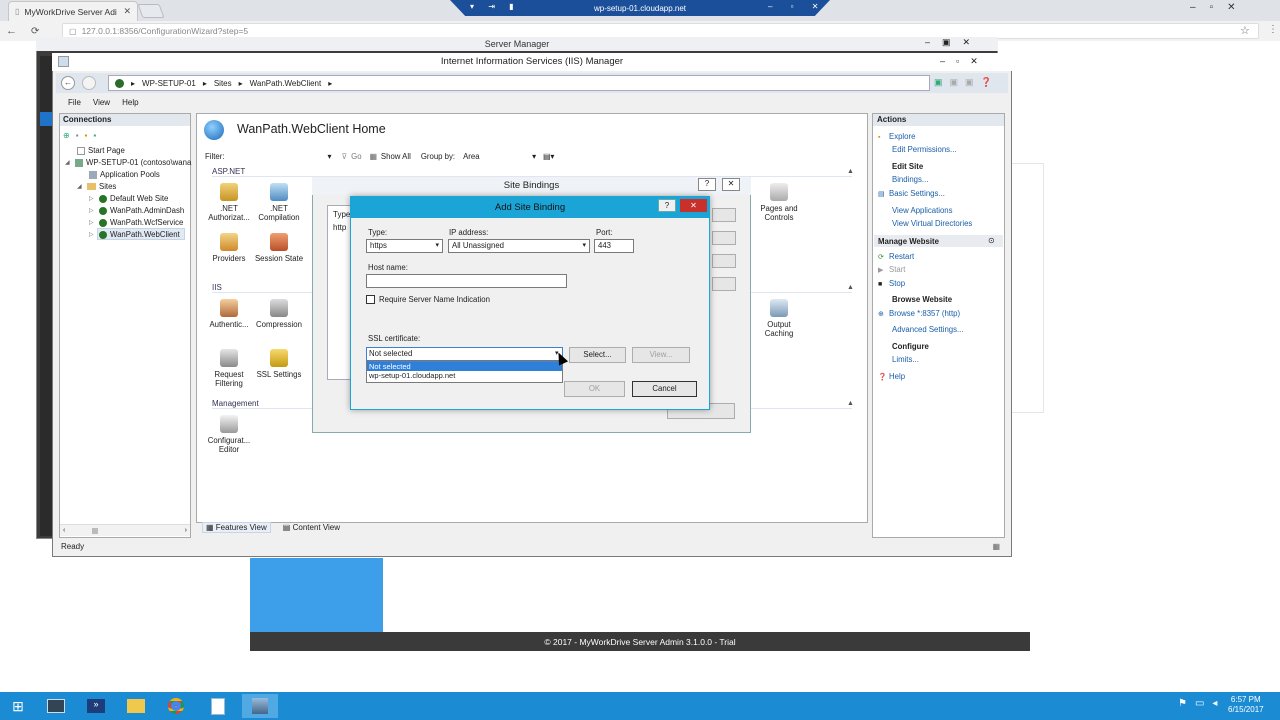  Describe the element at coordinates (373, 156) in the screenshot. I see `show-all-icon: ▦` at that location.